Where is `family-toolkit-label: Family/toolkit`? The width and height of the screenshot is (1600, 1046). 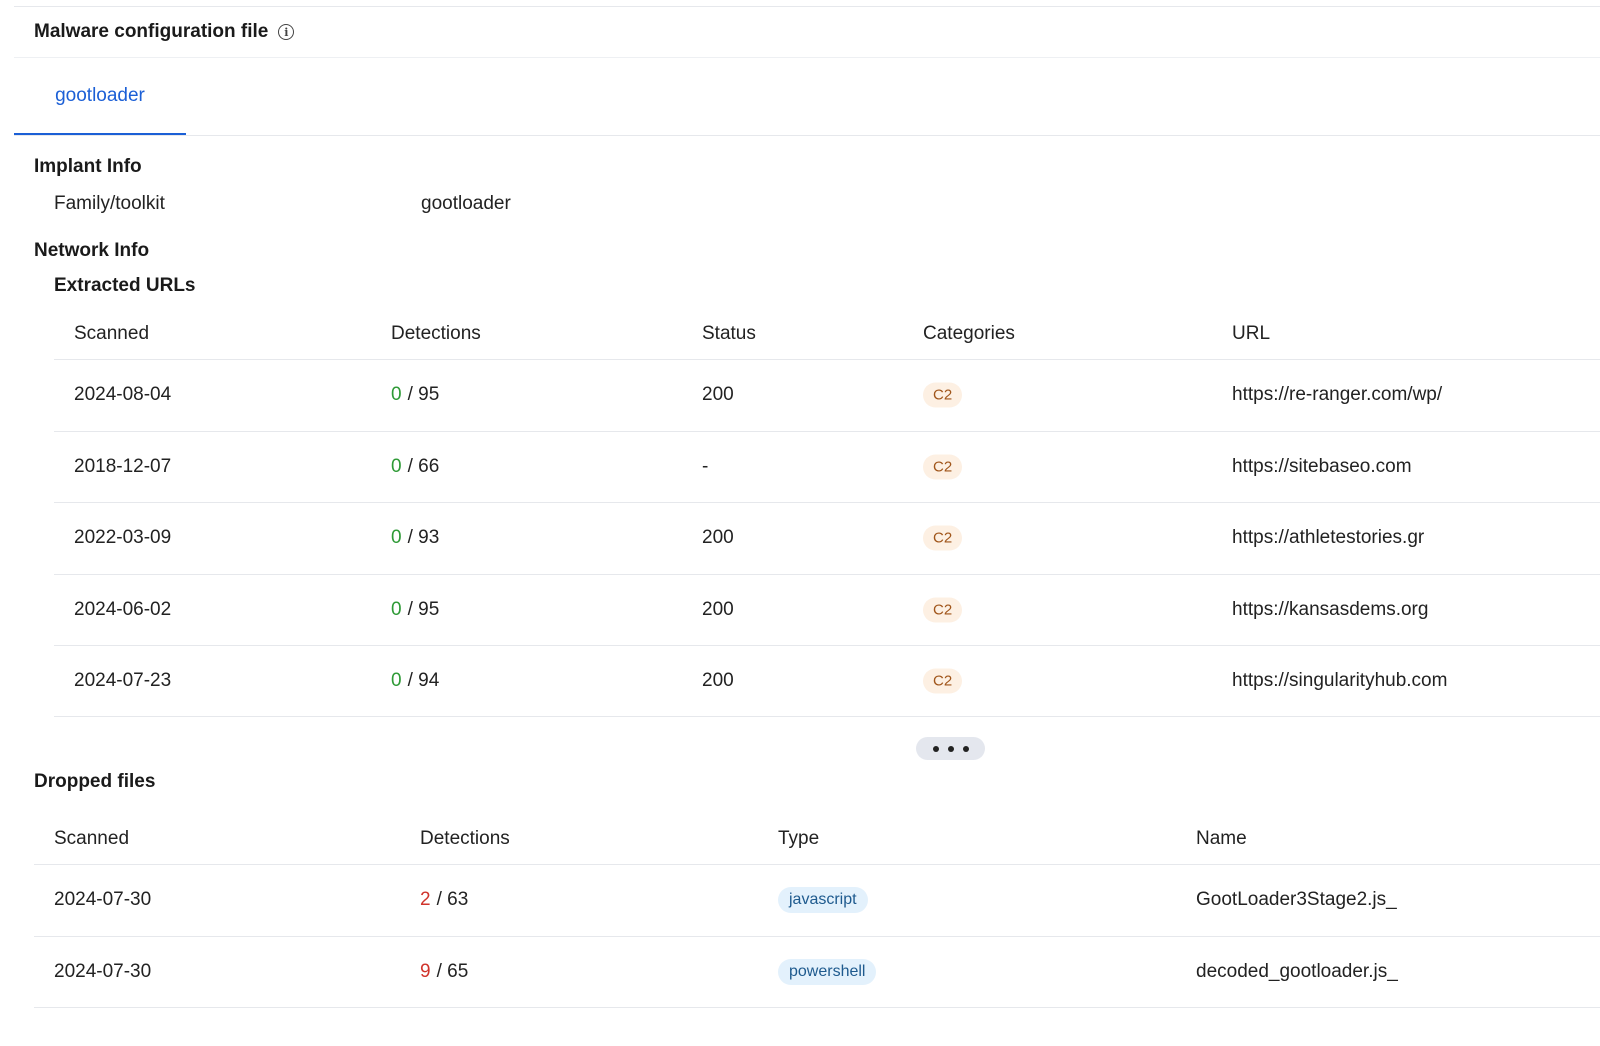
family-toolkit-label: Family/toolkit is located at coordinates (109, 203).